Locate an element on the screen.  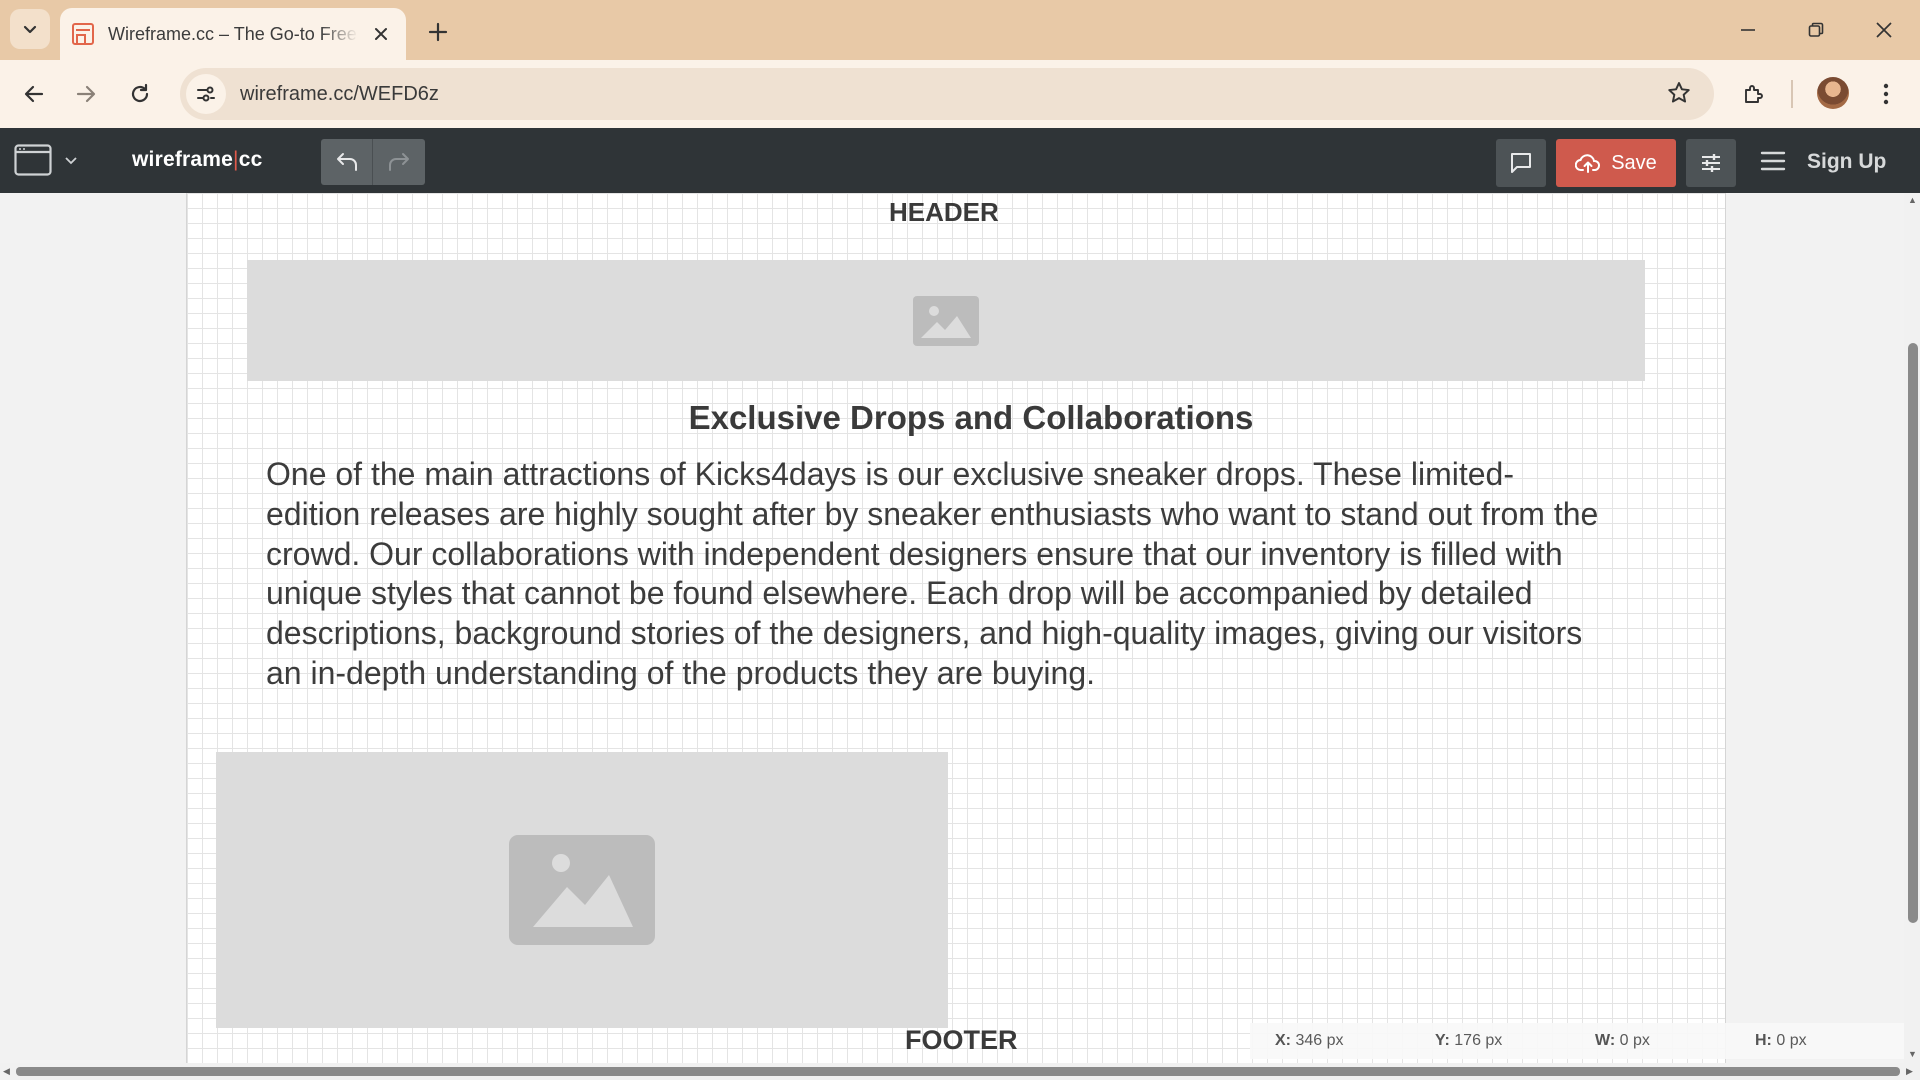
main-menu-button is located at coordinates (1773, 163).